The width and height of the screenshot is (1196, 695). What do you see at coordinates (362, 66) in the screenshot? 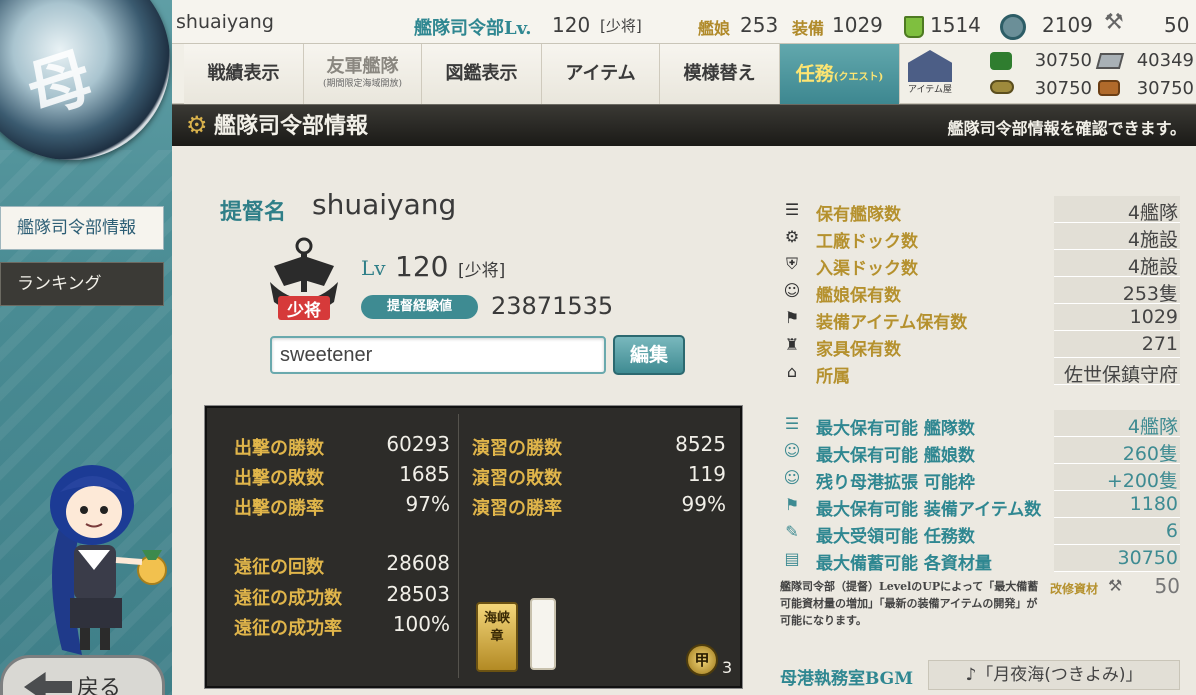
I see `tab-friend-fleet-label: 友軍艦隊` at bounding box center [362, 66].